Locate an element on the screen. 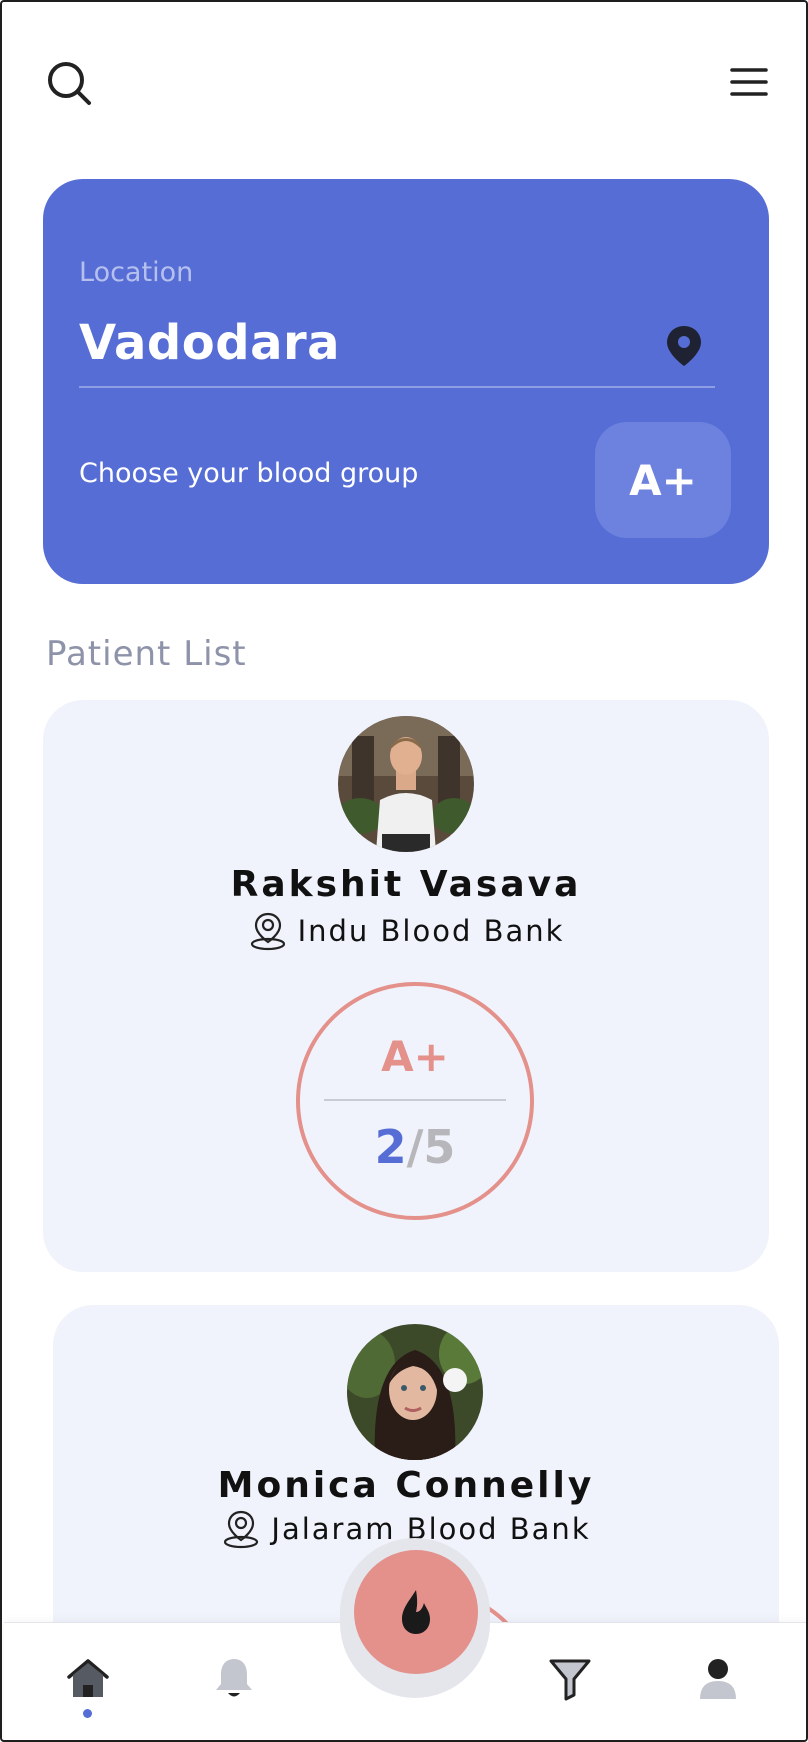  map-pin-icon is located at coordinates (684, 346).